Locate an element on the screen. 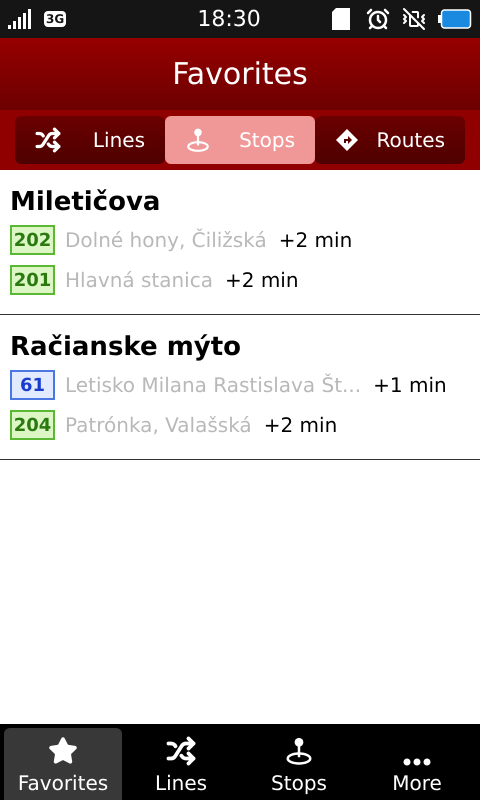 The width and height of the screenshot is (480, 800). destination: Dolné hony, Čiližská is located at coordinates (166, 240).